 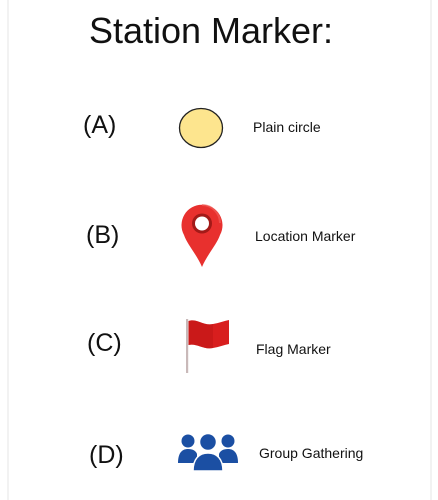 I want to click on marker-letter: (A), so click(x=100, y=125).